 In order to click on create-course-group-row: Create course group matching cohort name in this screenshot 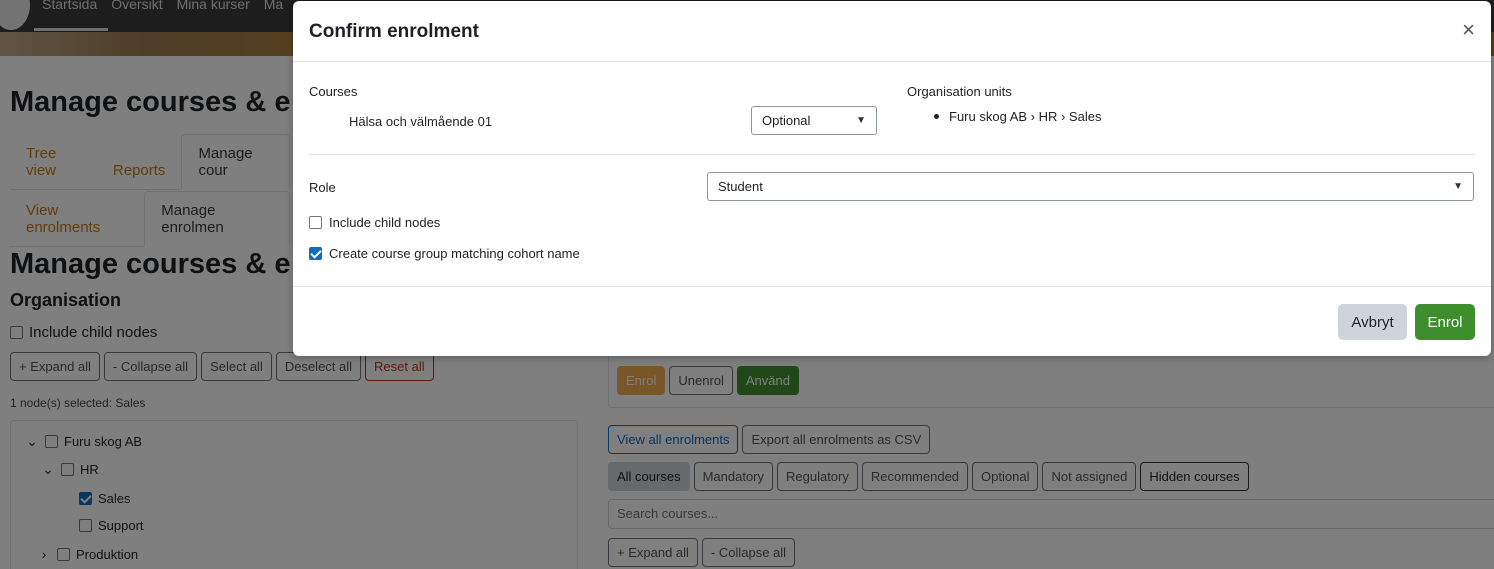, I will do `click(444, 253)`.